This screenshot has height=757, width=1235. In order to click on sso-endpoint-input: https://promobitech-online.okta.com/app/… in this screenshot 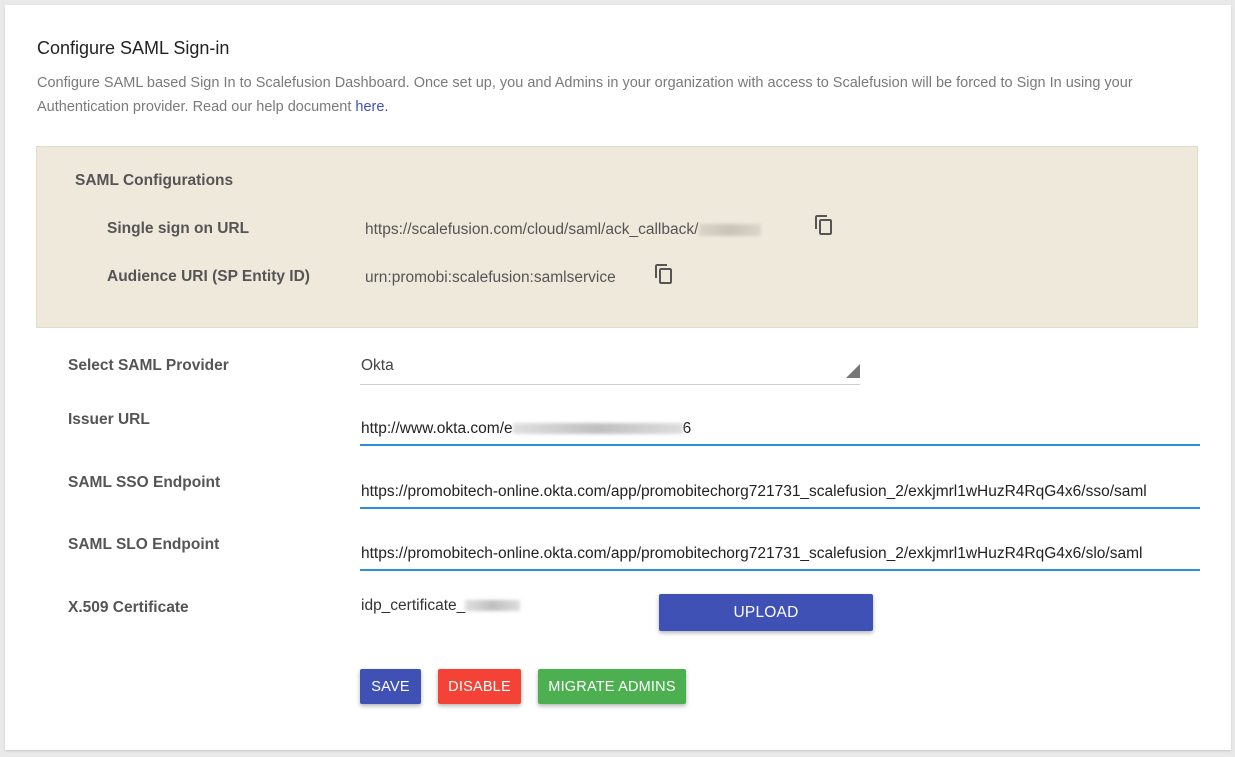, I will do `click(780, 493)`.